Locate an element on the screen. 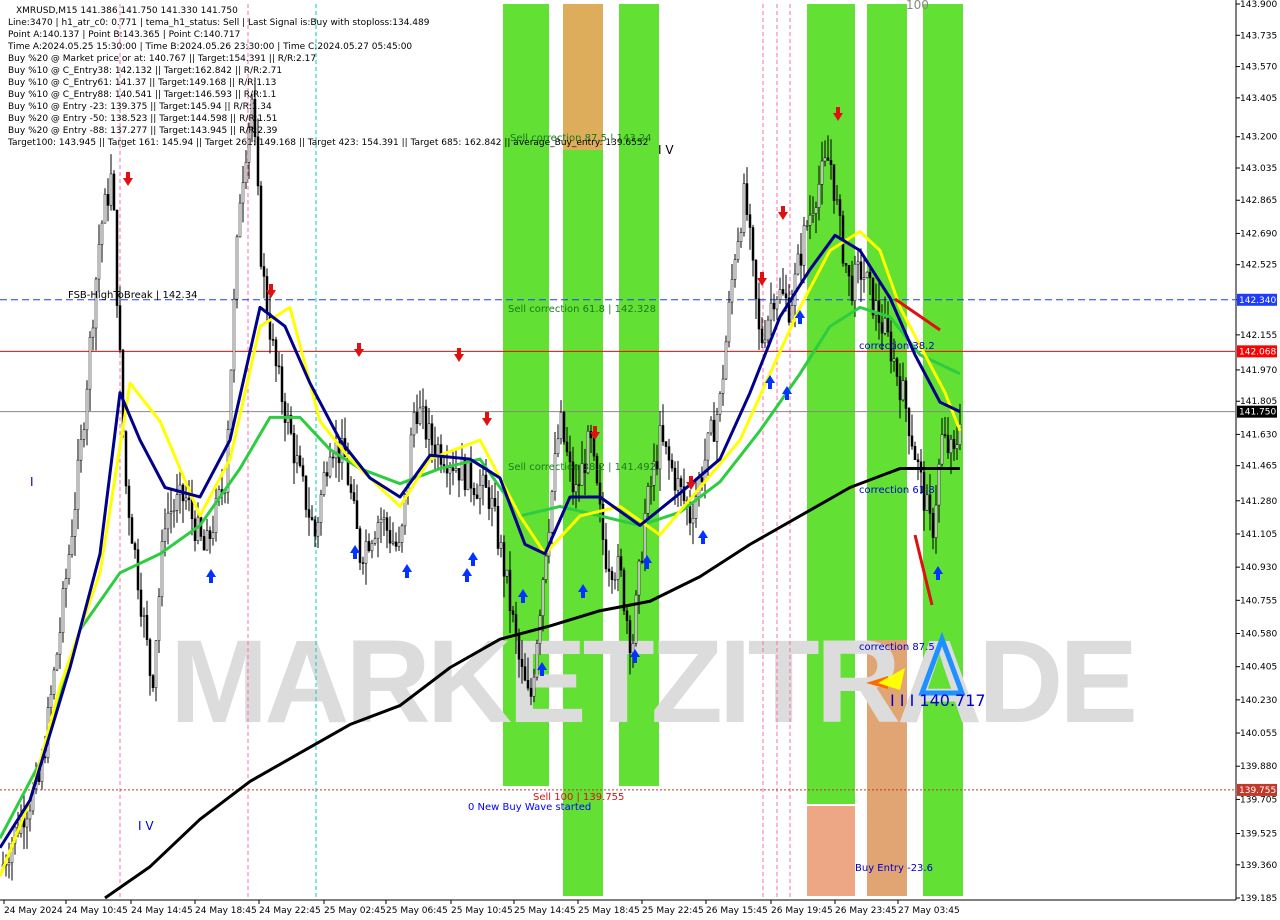 The image size is (1280, 920). y-tick-label: 142.690 is located at coordinates (1258, 234).